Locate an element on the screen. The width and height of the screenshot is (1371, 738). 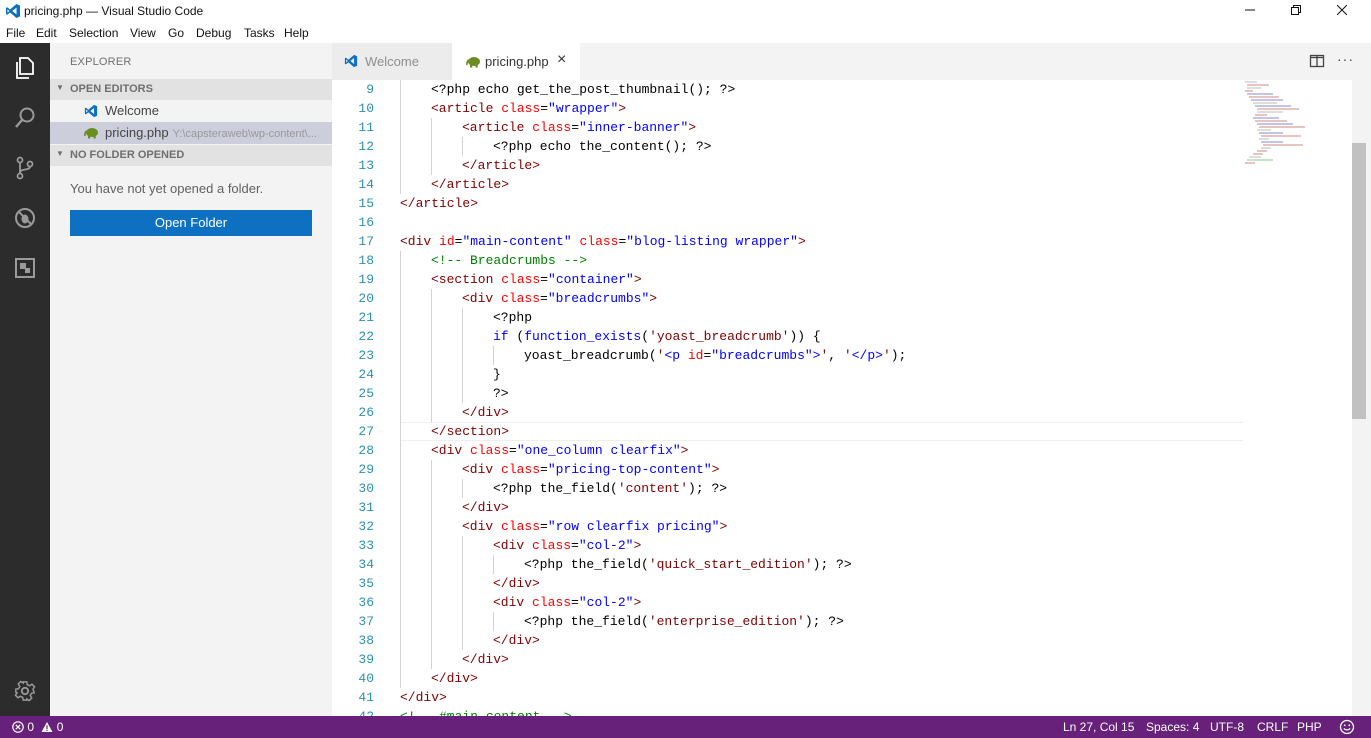
menu-go: Go is located at coordinates (176, 33).